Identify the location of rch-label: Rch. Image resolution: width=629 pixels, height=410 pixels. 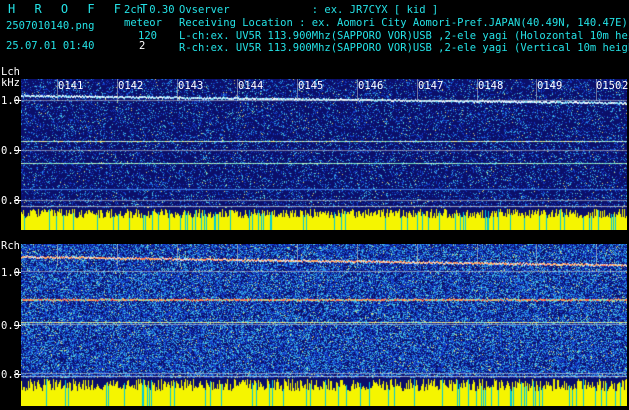
(10, 246).